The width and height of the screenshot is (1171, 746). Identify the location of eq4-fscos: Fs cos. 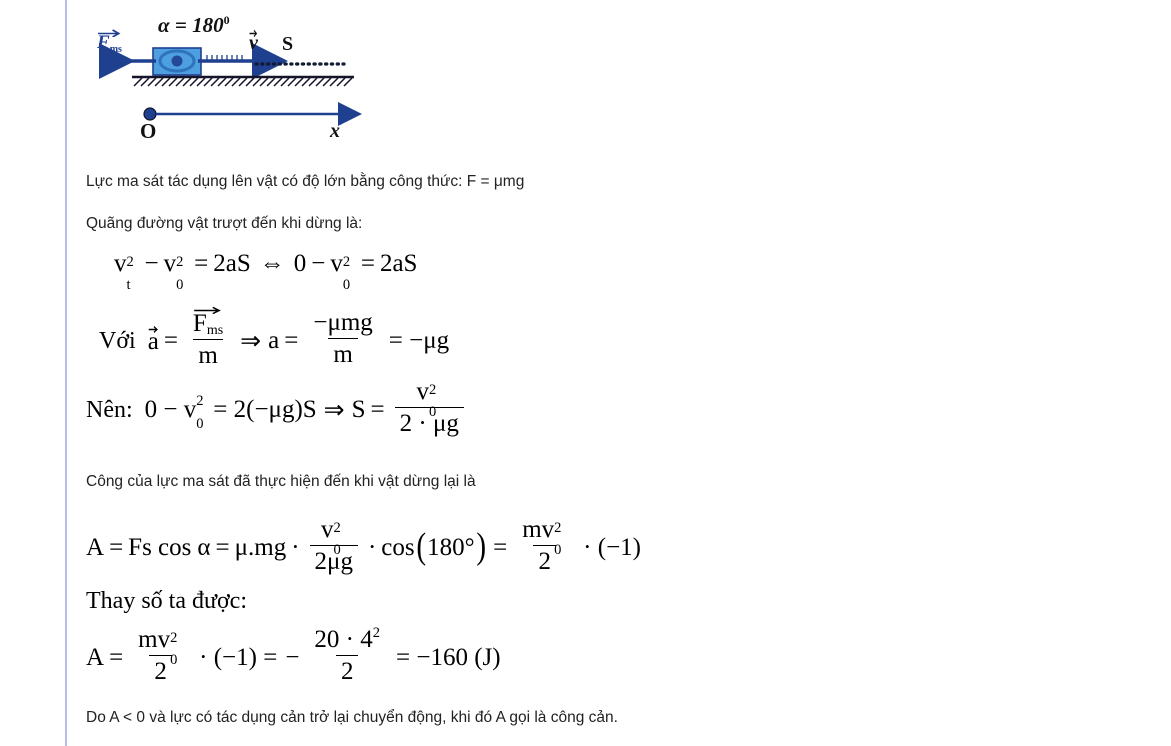
(160, 547).